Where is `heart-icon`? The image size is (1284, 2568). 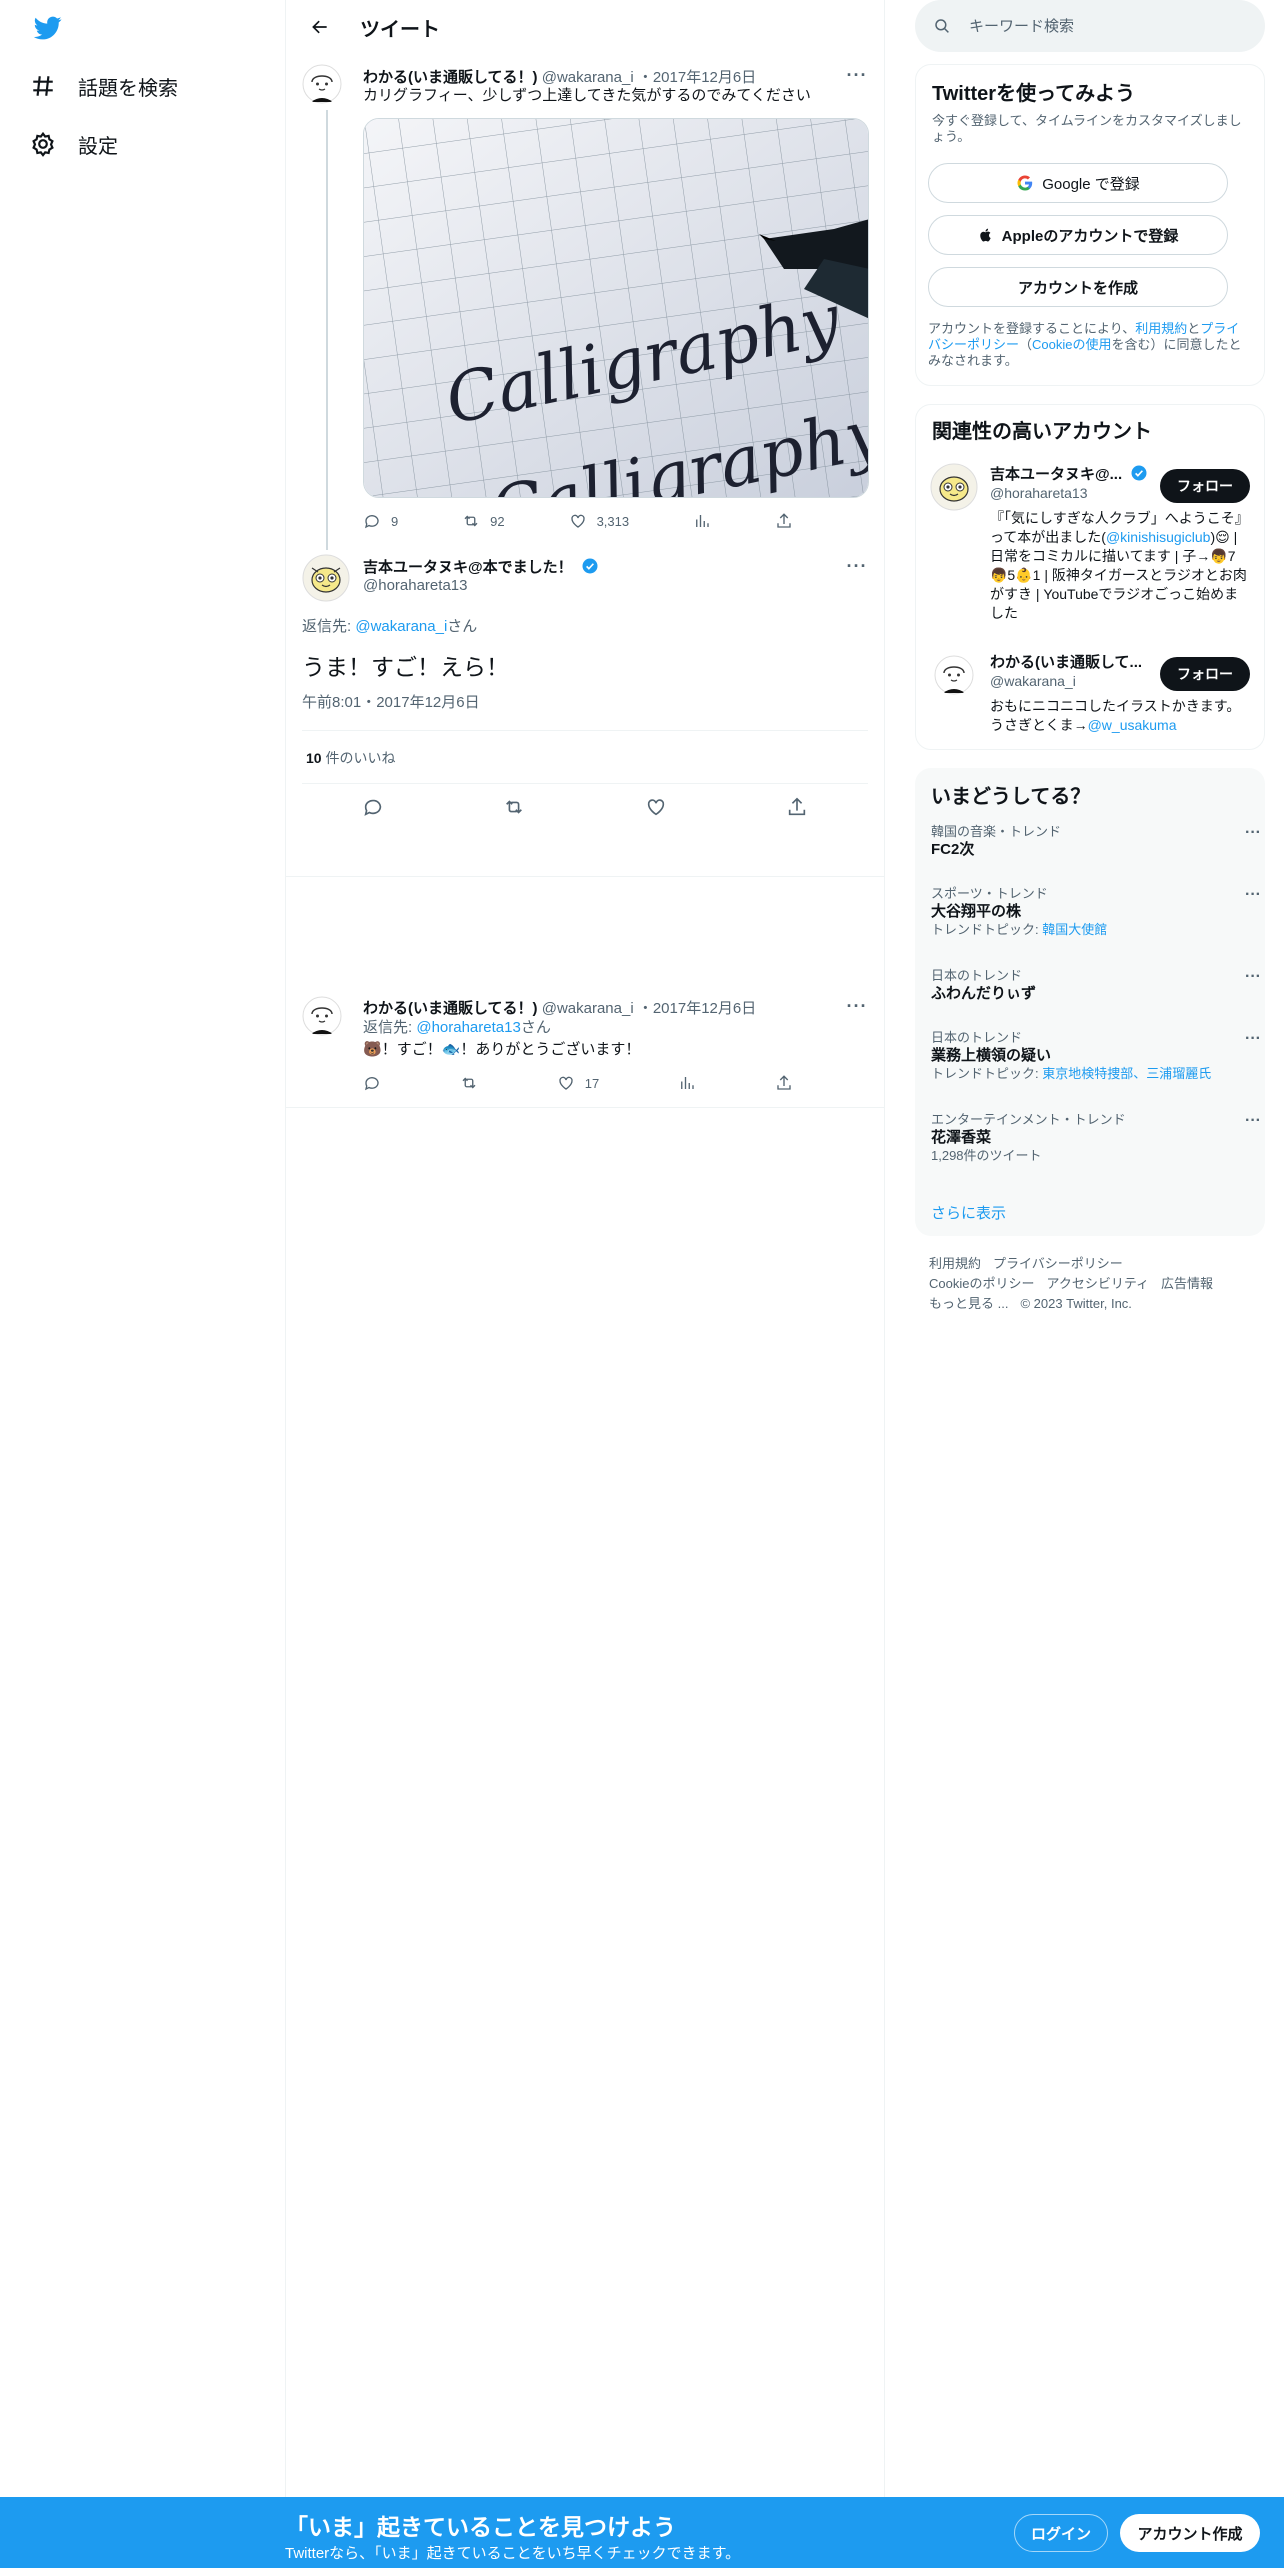
heart-icon is located at coordinates (655, 807).